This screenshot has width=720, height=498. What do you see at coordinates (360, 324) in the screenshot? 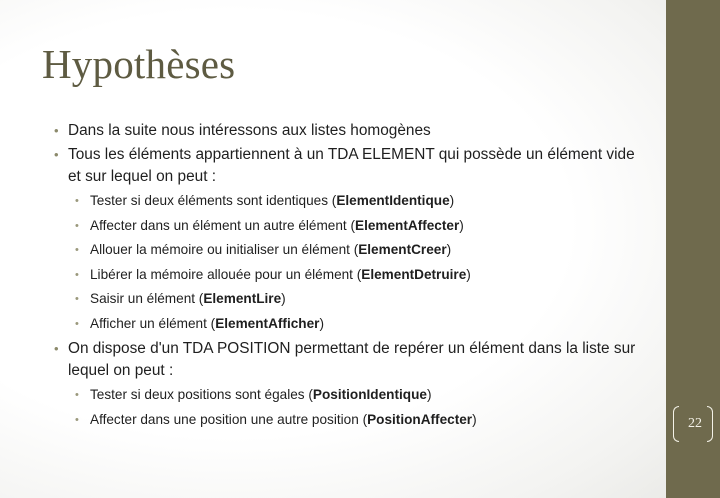
I see `sub-bullet-item: • Afficher un élément (ElementAfficher)` at bounding box center [360, 324].